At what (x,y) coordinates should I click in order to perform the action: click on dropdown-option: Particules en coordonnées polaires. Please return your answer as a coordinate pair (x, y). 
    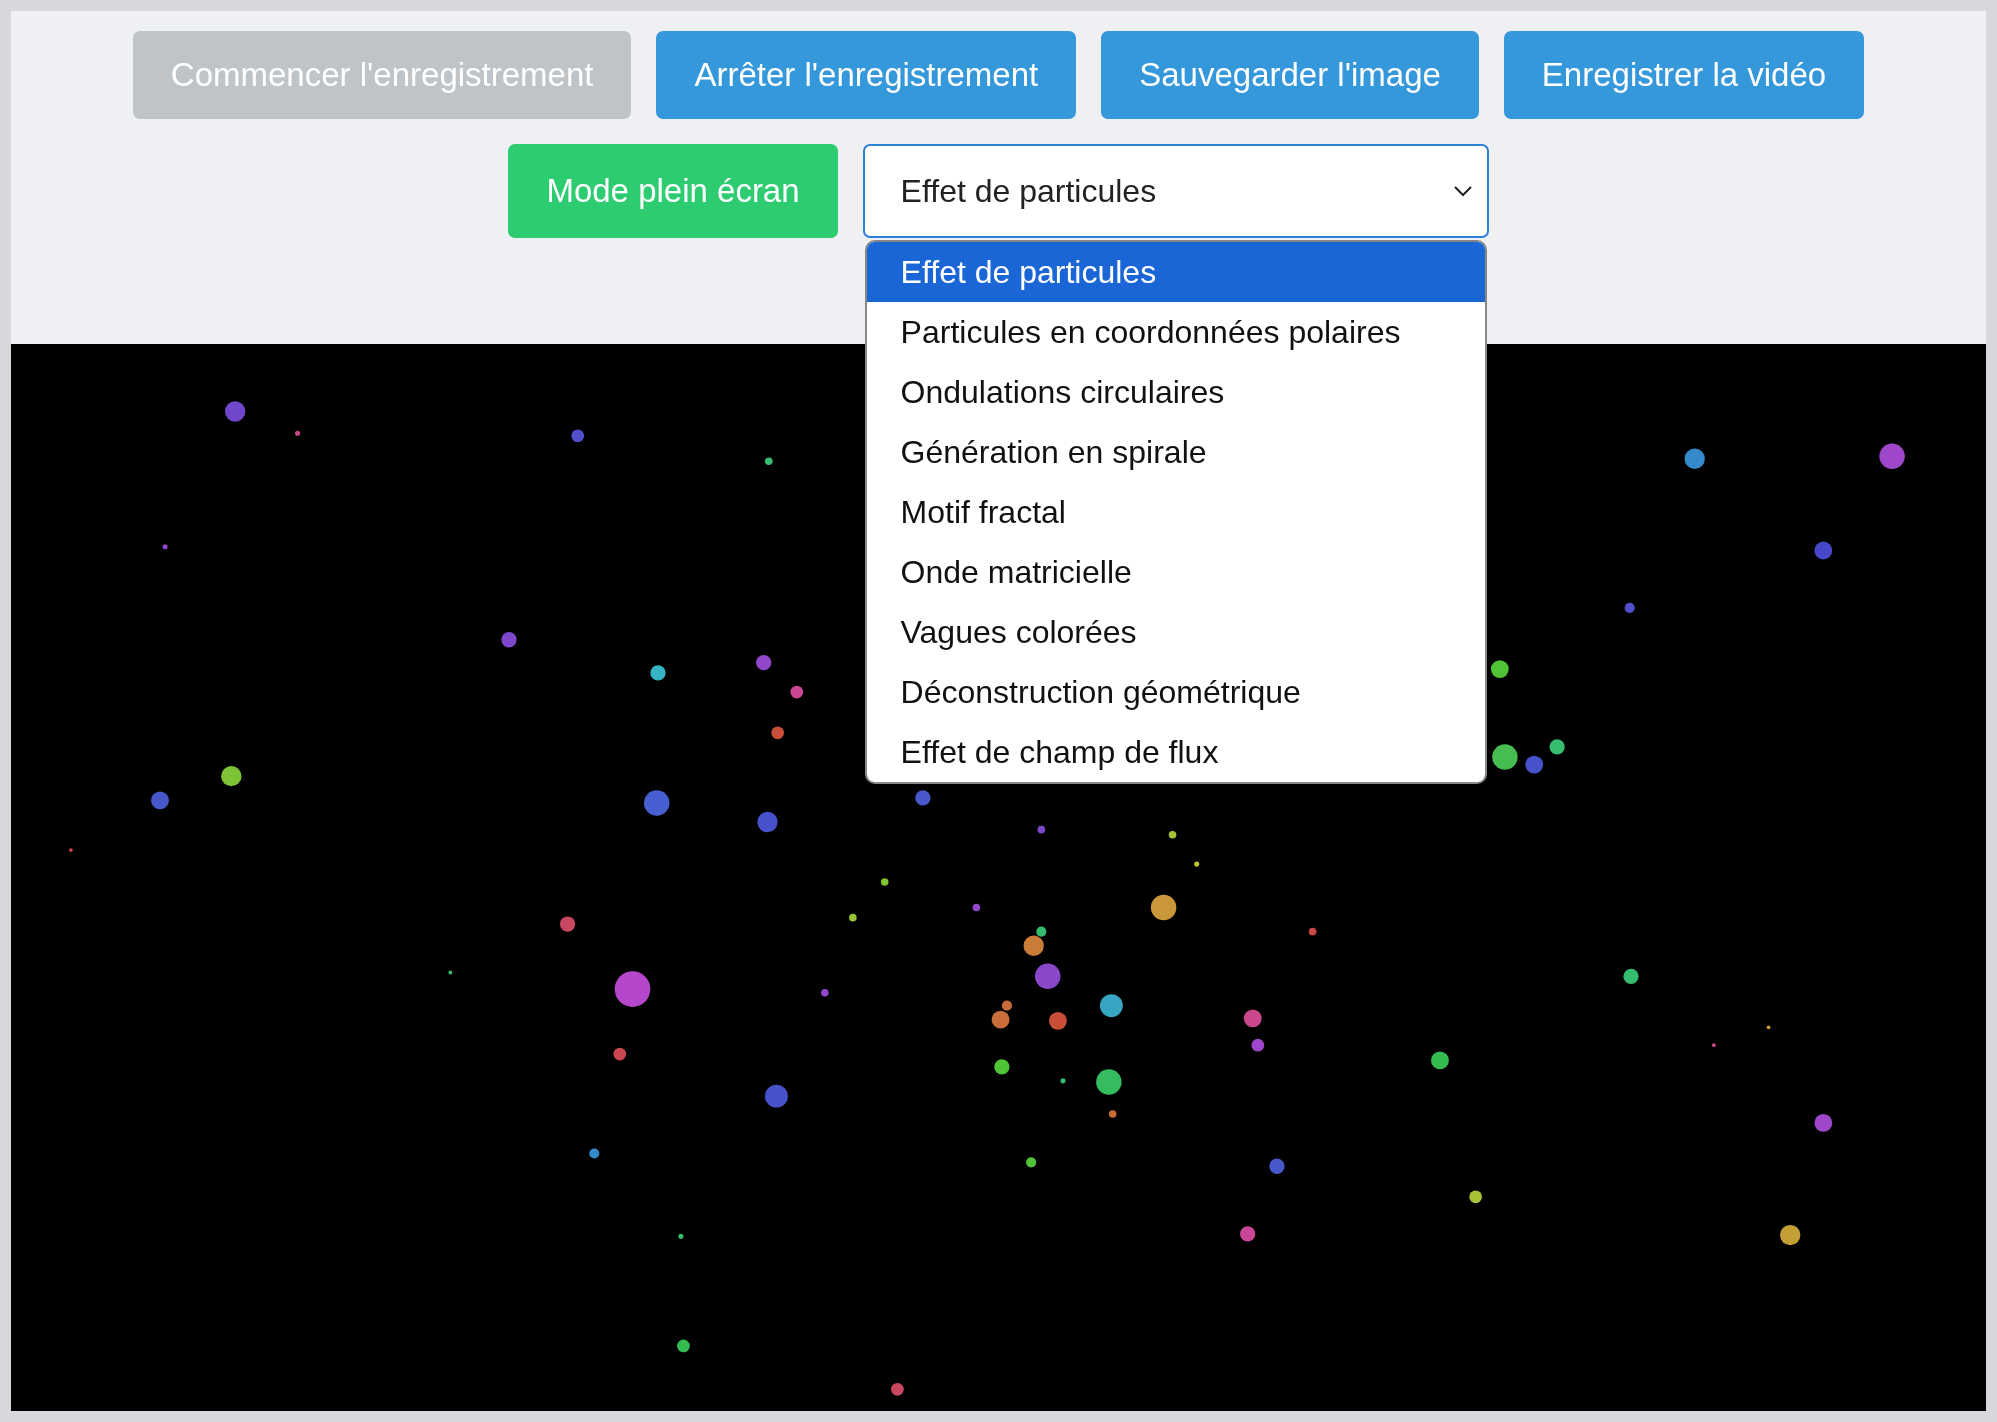
    Looking at the image, I should click on (1175, 332).